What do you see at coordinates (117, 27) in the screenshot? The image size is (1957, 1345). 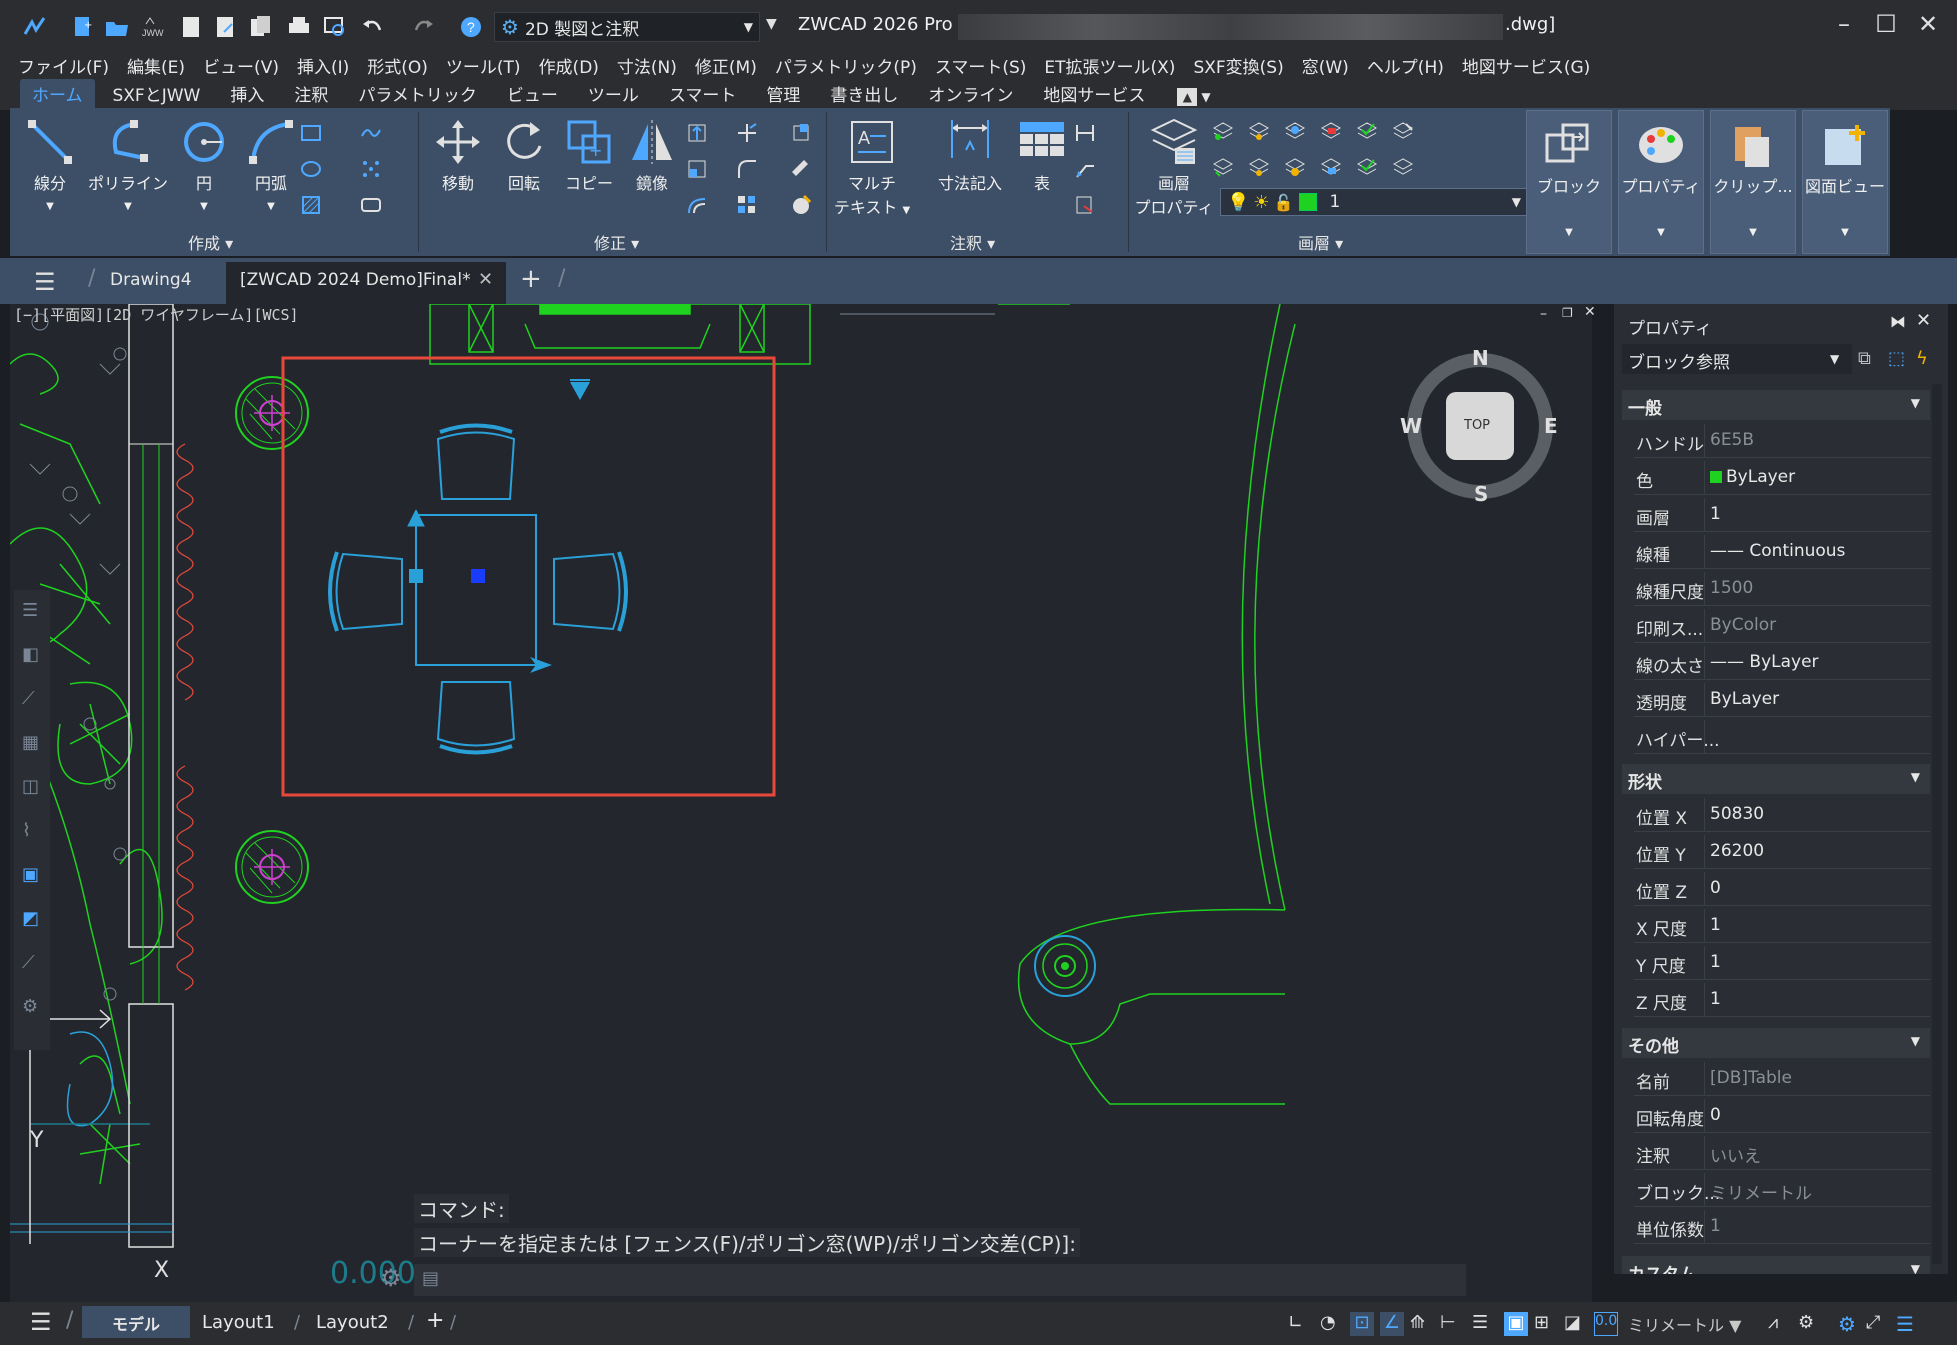 I see `open-folder-icon` at bounding box center [117, 27].